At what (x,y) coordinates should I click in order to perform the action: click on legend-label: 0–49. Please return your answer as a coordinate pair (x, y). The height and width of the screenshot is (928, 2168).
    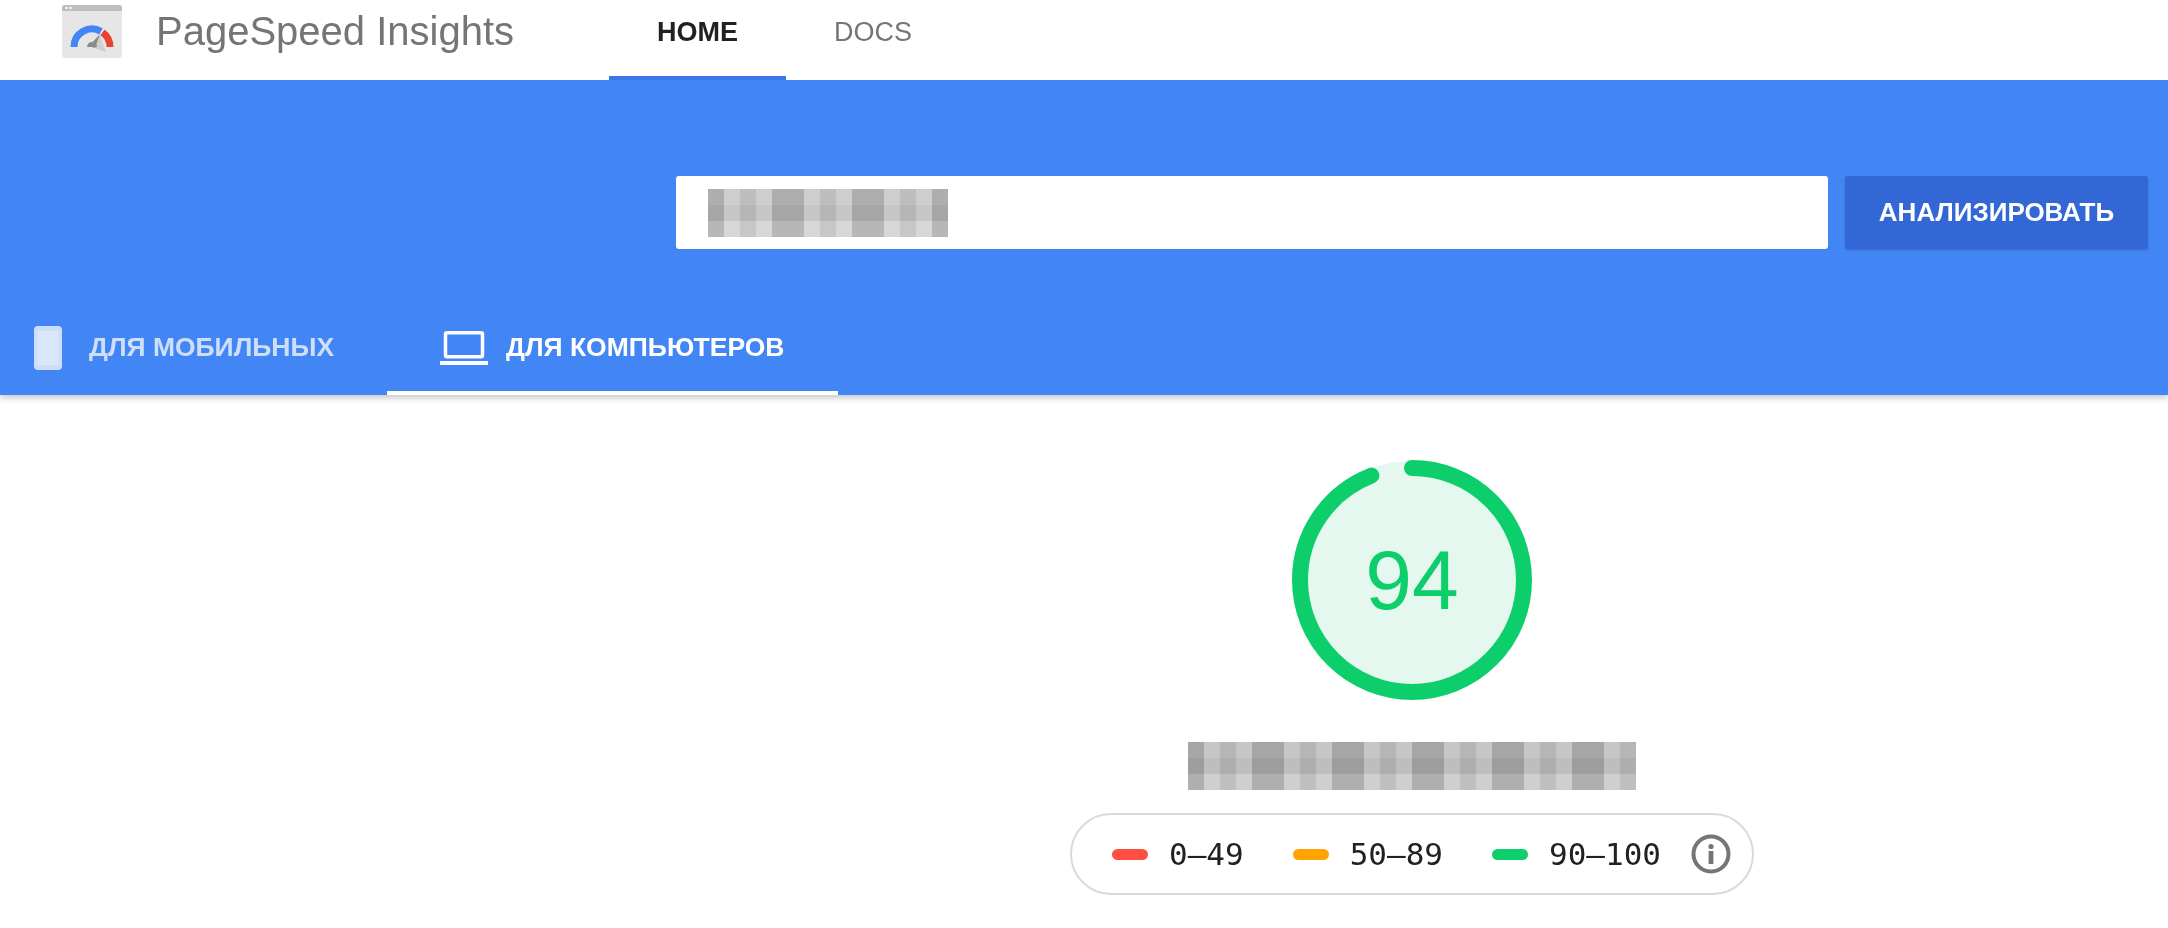
    Looking at the image, I should click on (1206, 854).